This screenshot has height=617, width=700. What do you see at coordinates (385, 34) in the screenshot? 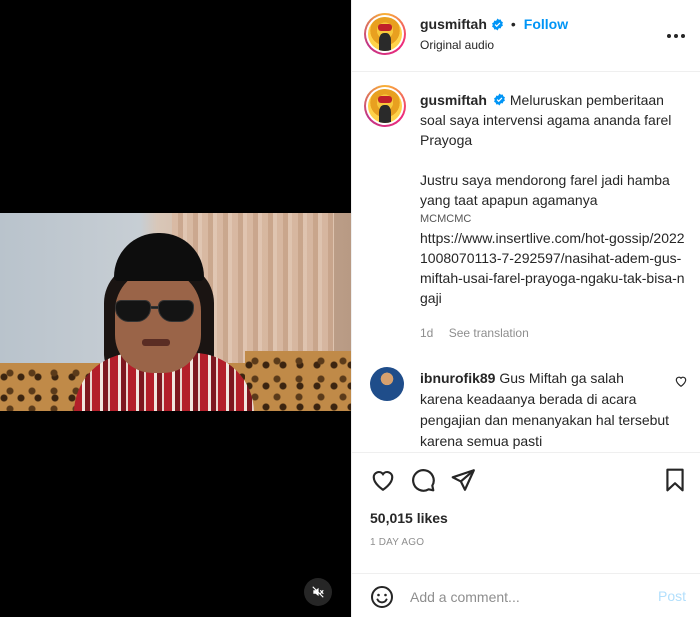
I see `author-avatar` at bounding box center [385, 34].